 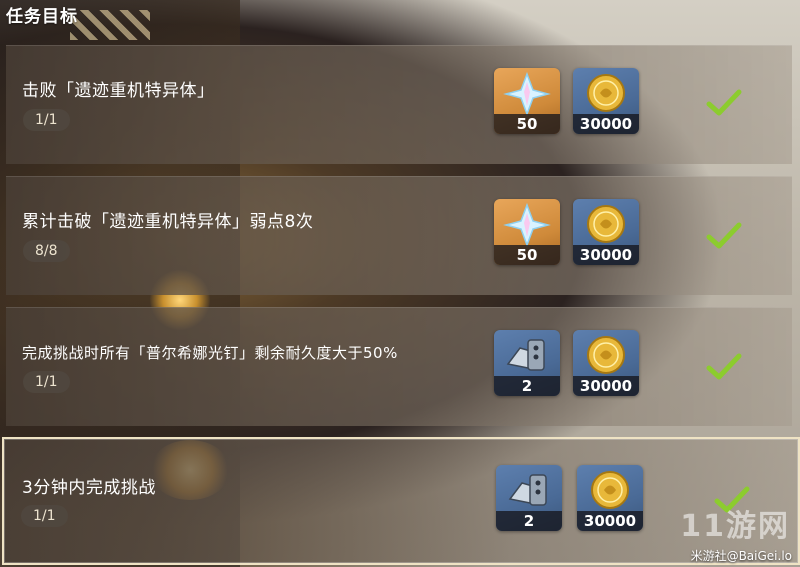 What do you see at coordinates (168, 222) in the screenshot?
I see `objective-title: 累计击破「遗迹重机特异体」弱点8次` at bounding box center [168, 222].